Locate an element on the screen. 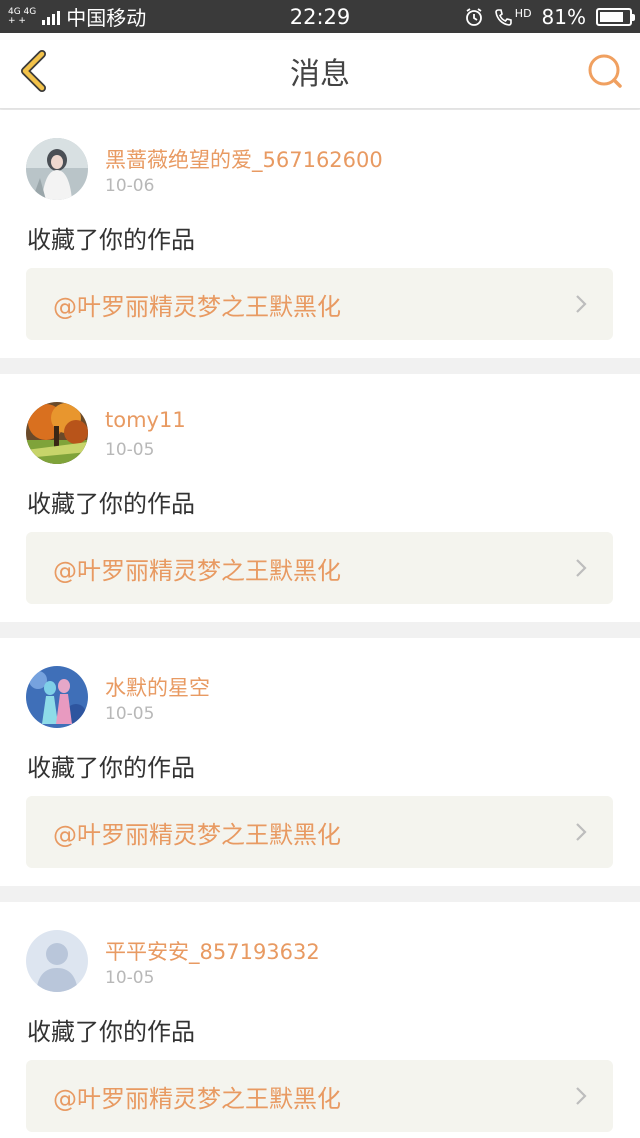 The height and width of the screenshot is (1138, 640). date: 10-06 is located at coordinates (130, 186).